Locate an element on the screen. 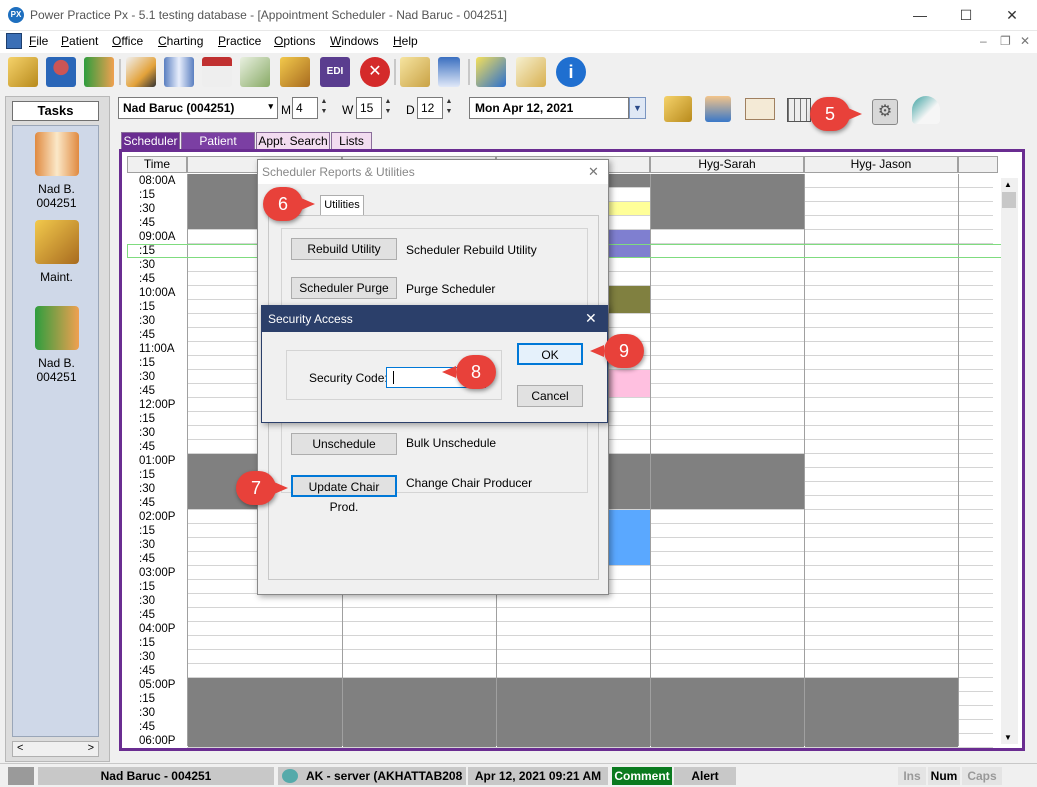 Image resolution: width=1037 pixels, height=787 pixels. menu-options: Options is located at coordinates (294, 41).